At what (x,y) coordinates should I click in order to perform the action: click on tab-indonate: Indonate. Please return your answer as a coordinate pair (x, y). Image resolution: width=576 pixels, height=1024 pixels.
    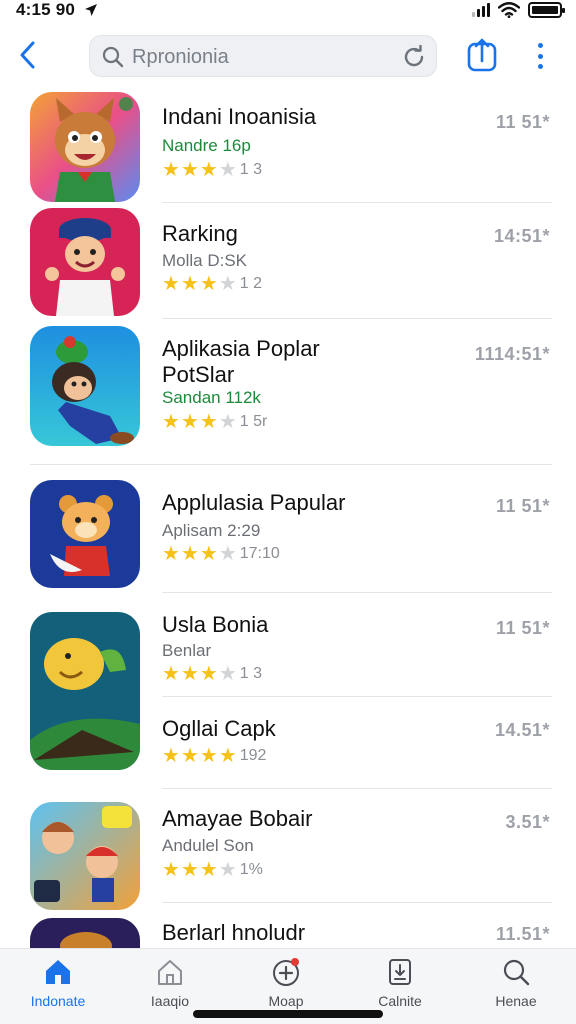
    Looking at the image, I should click on (58, 985).